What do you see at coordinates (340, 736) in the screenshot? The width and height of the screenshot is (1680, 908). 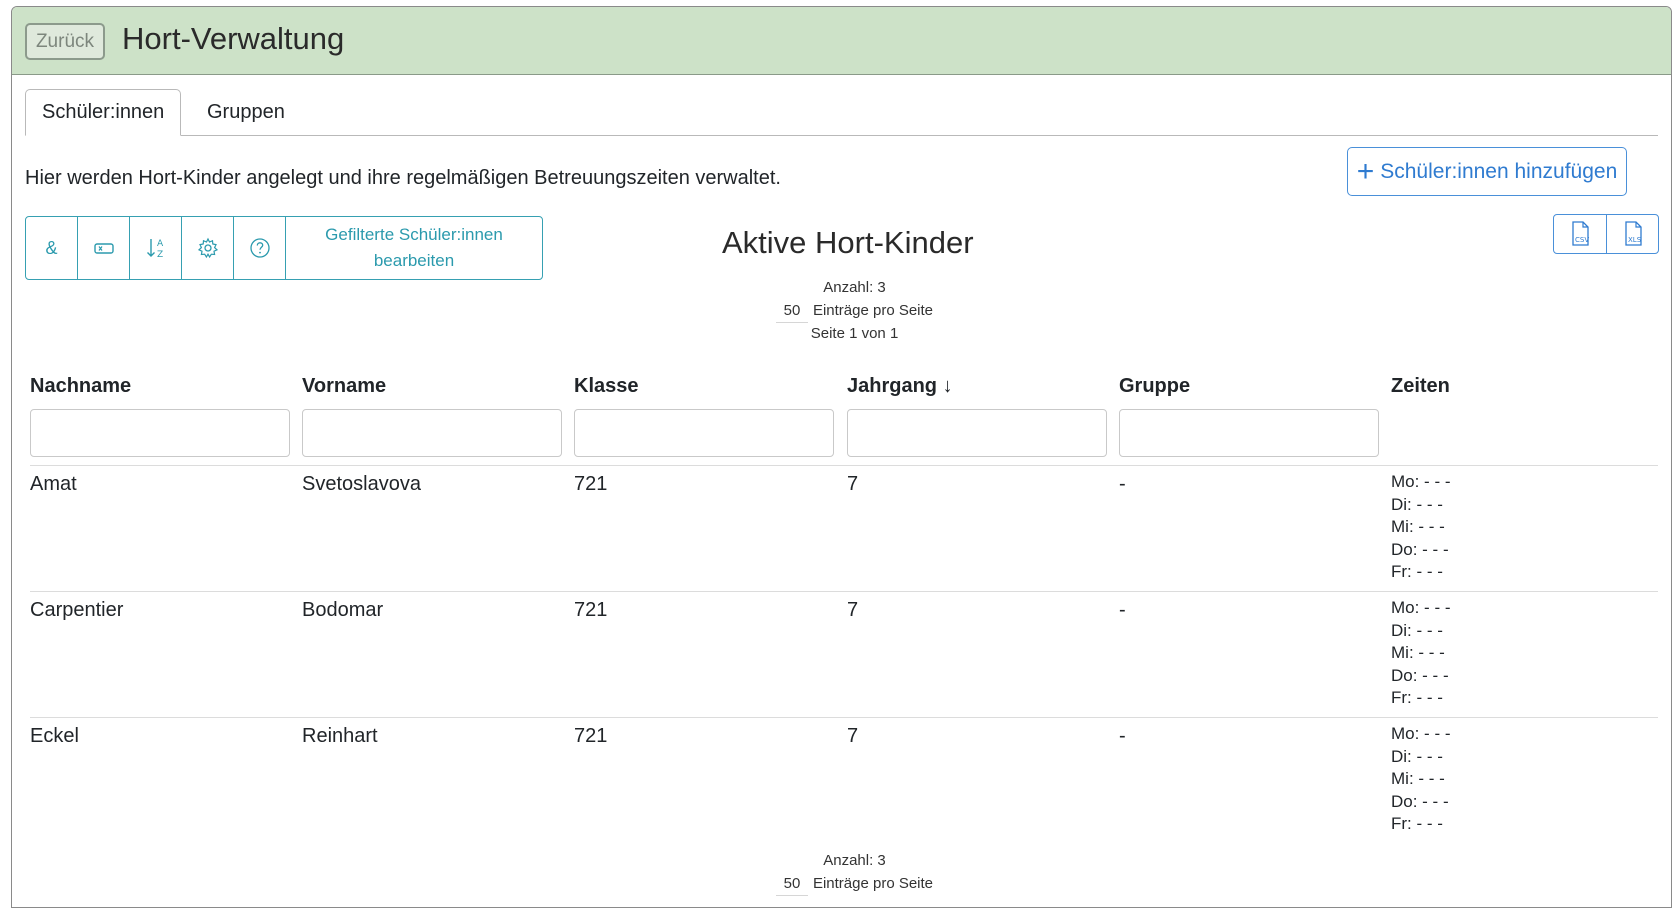 I see `cell-vorname: Reinhart` at bounding box center [340, 736].